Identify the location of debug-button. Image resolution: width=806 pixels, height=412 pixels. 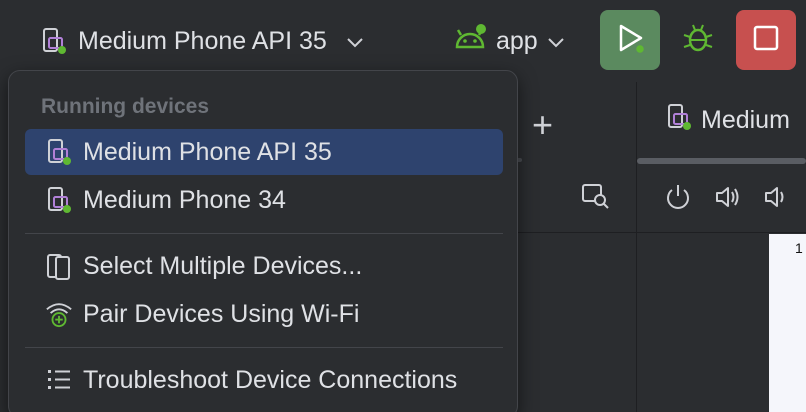
(698, 40).